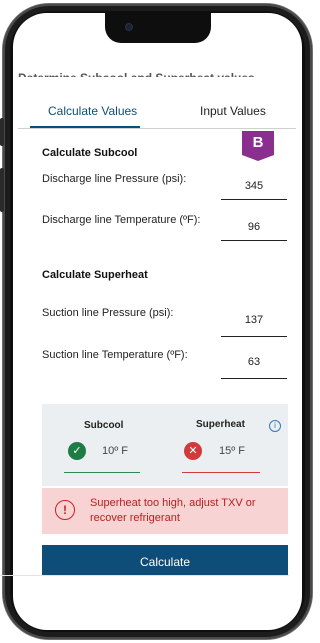 Image resolution: width=320 pixels, height=643 pixels. What do you see at coordinates (115, 355) in the screenshot?
I see `suction-temperature-label: Suction line Temperature (ºF):` at bounding box center [115, 355].